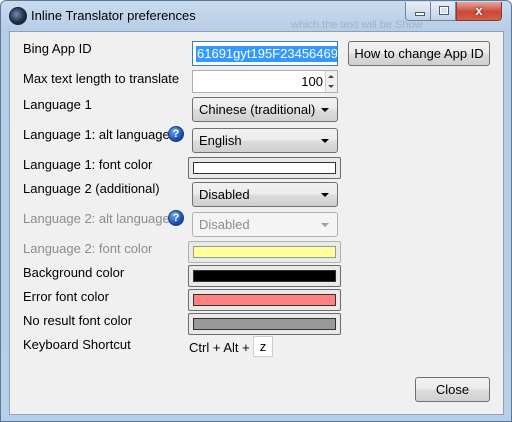 This screenshot has height=422, width=512. What do you see at coordinates (91, 188) in the screenshot?
I see `language2-label: Language 2 (additional)` at bounding box center [91, 188].